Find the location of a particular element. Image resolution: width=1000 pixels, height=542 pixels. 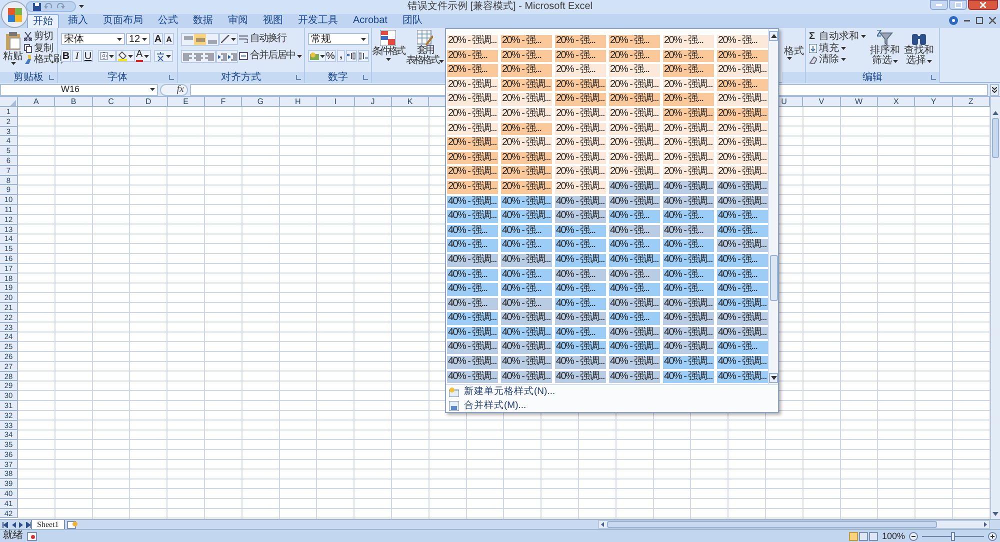

group-label: 对齐方式 is located at coordinates (241, 77).